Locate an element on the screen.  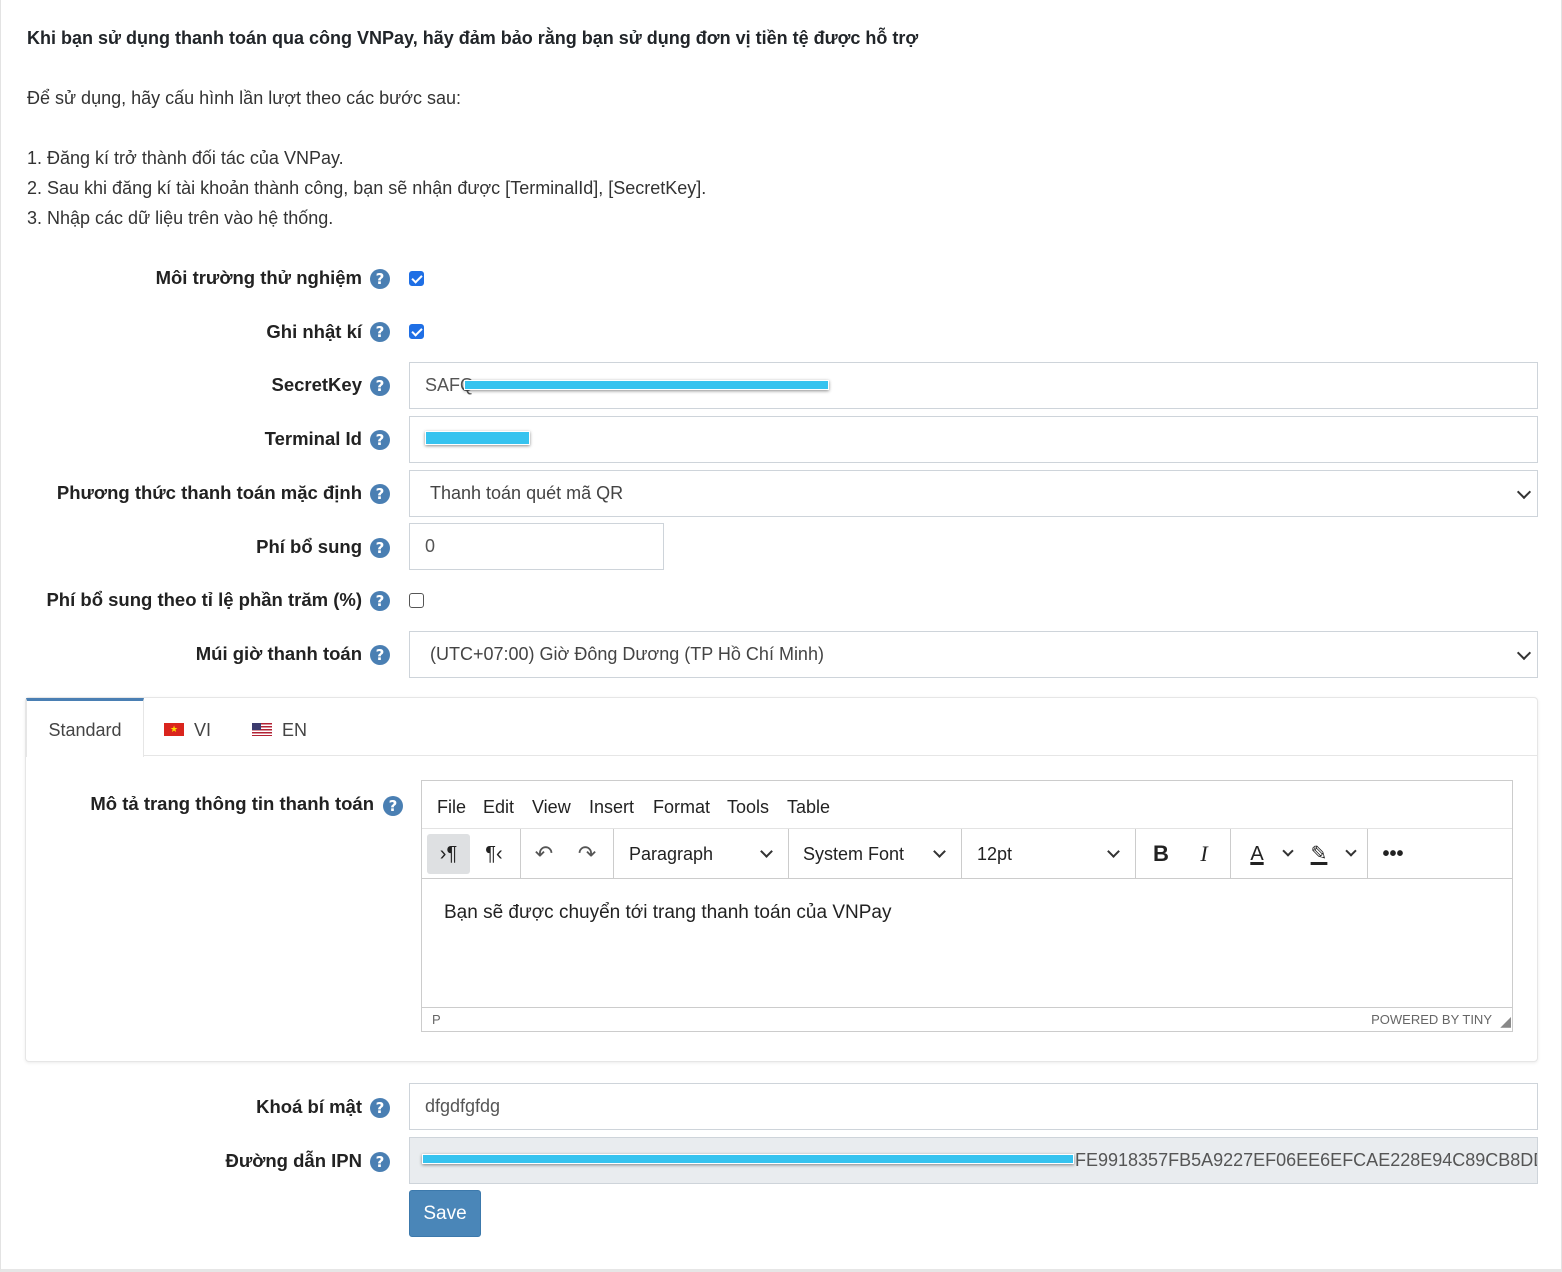
additional-fee-input: 0 is located at coordinates (536, 546).